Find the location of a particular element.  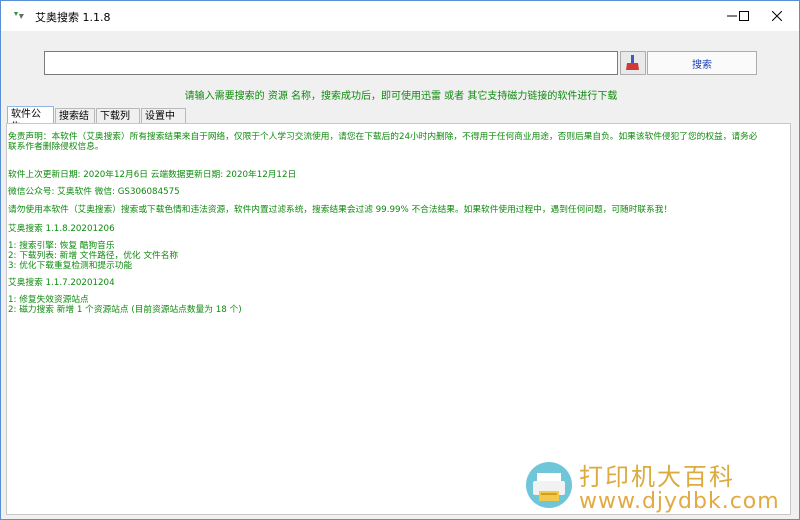

tab-search-results: 搜索结果 is located at coordinates (75, 121).